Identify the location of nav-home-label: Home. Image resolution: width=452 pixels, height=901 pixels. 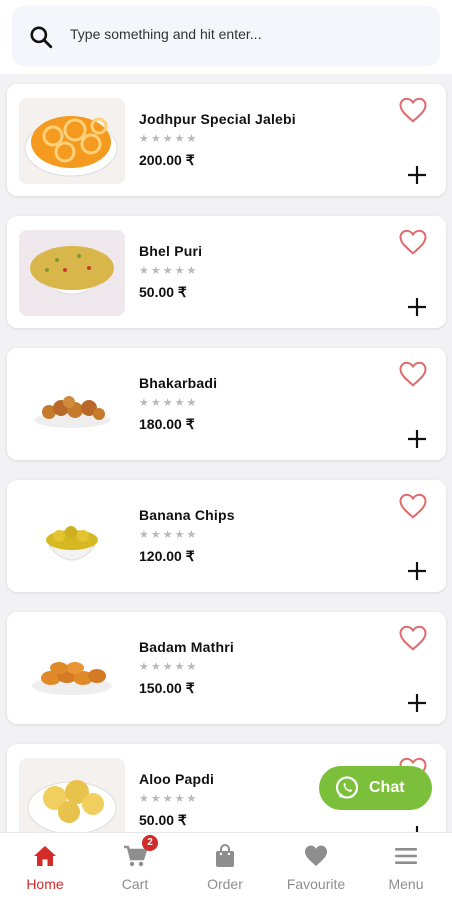
(45, 884).